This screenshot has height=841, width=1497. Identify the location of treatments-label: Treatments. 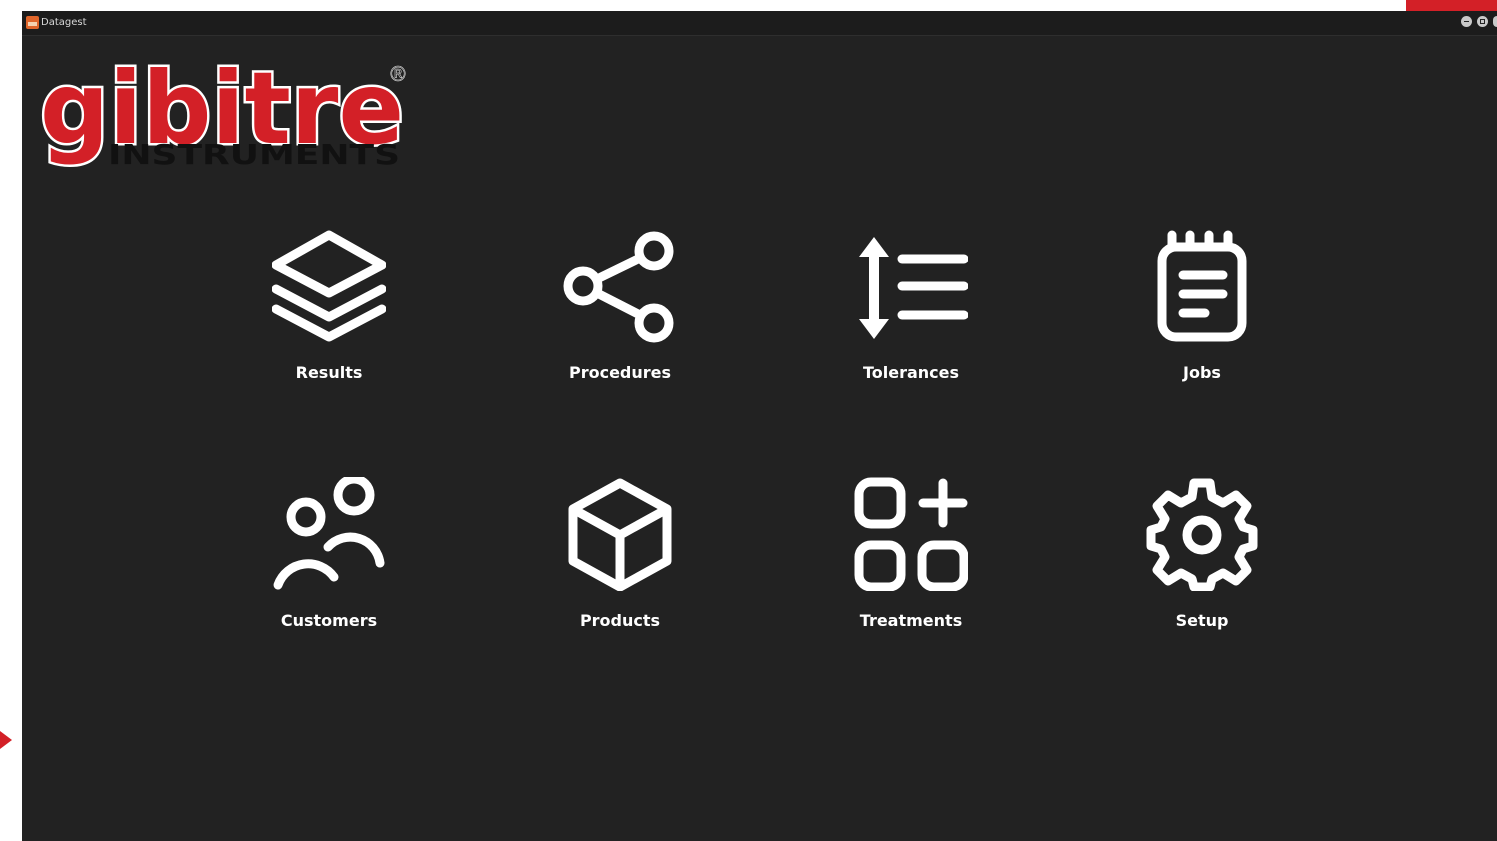
(911, 620).